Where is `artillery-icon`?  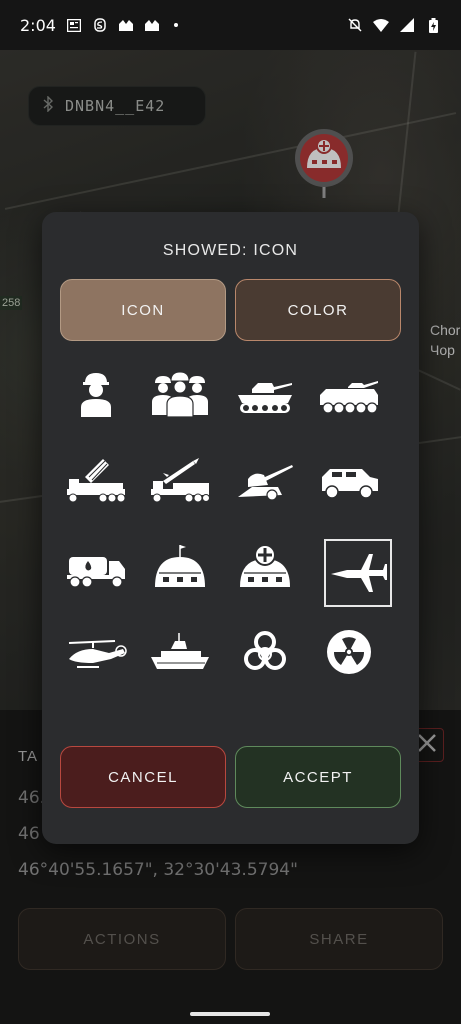
artillery-icon is located at coordinates (265, 483).